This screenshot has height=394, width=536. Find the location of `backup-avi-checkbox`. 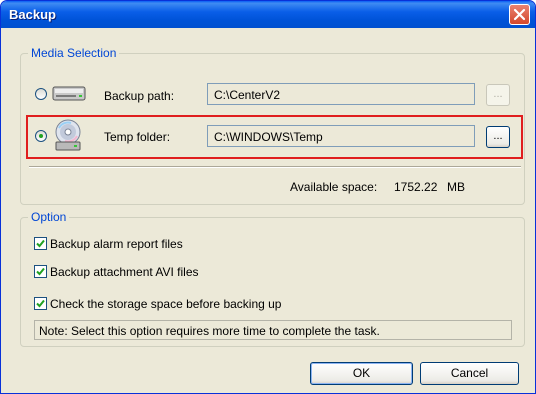

backup-avi-checkbox is located at coordinates (40, 271).